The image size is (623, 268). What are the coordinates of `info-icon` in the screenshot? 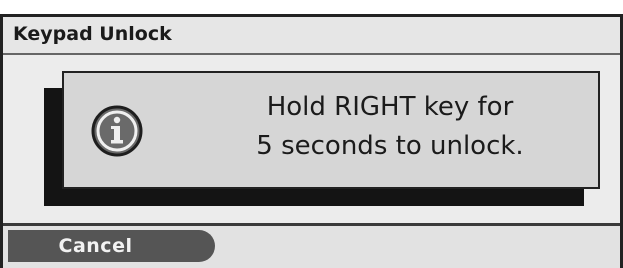 It's located at (117, 131).